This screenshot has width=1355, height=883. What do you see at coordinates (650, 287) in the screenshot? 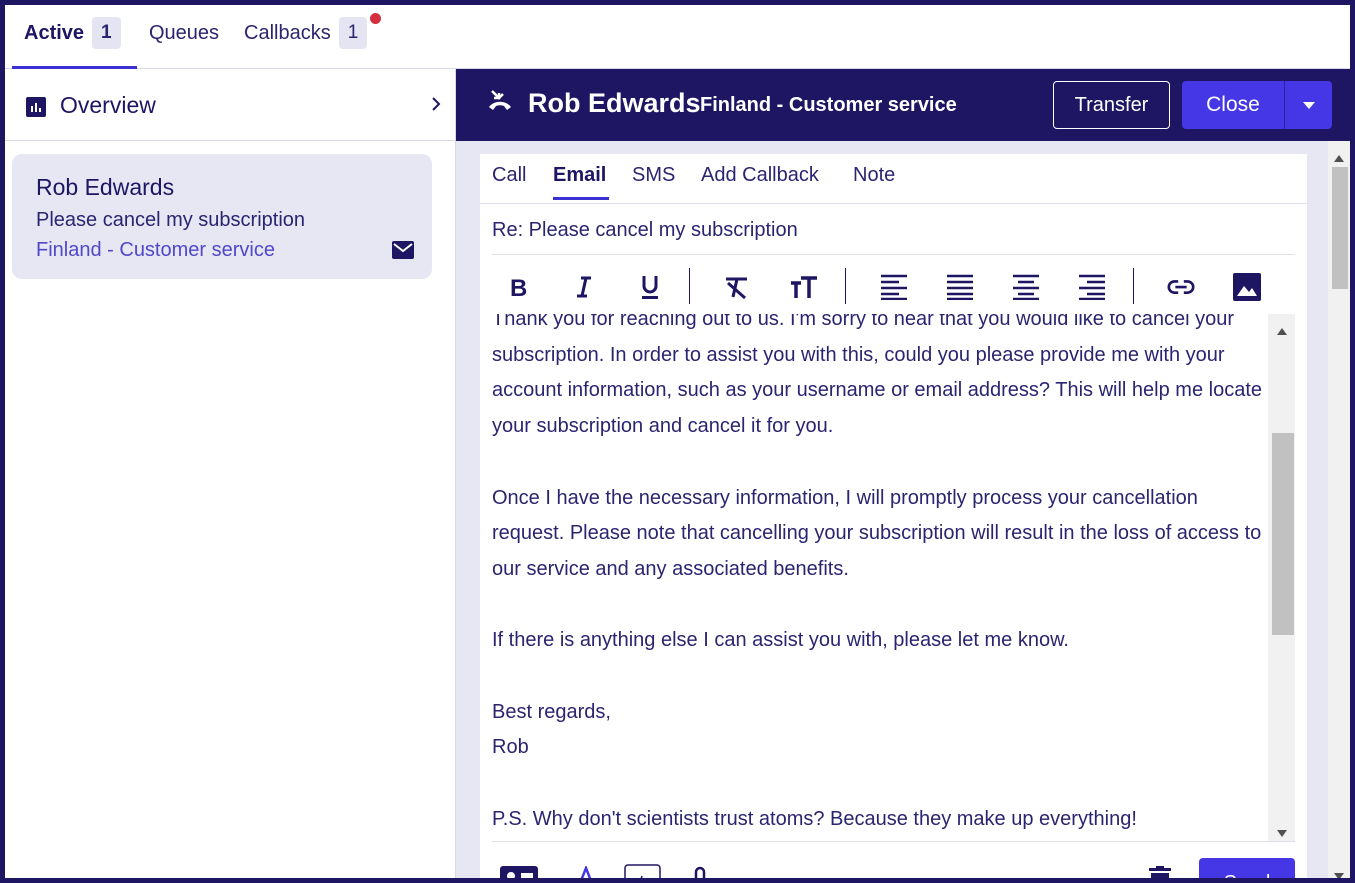
I see `underline-icon` at bounding box center [650, 287].